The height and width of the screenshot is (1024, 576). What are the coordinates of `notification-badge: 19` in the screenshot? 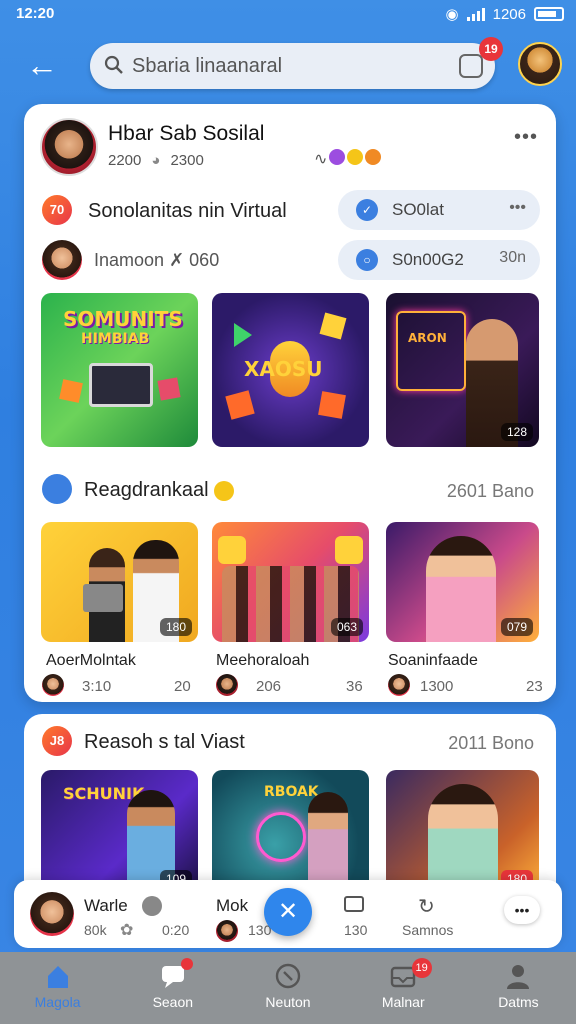 It's located at (491, 49).